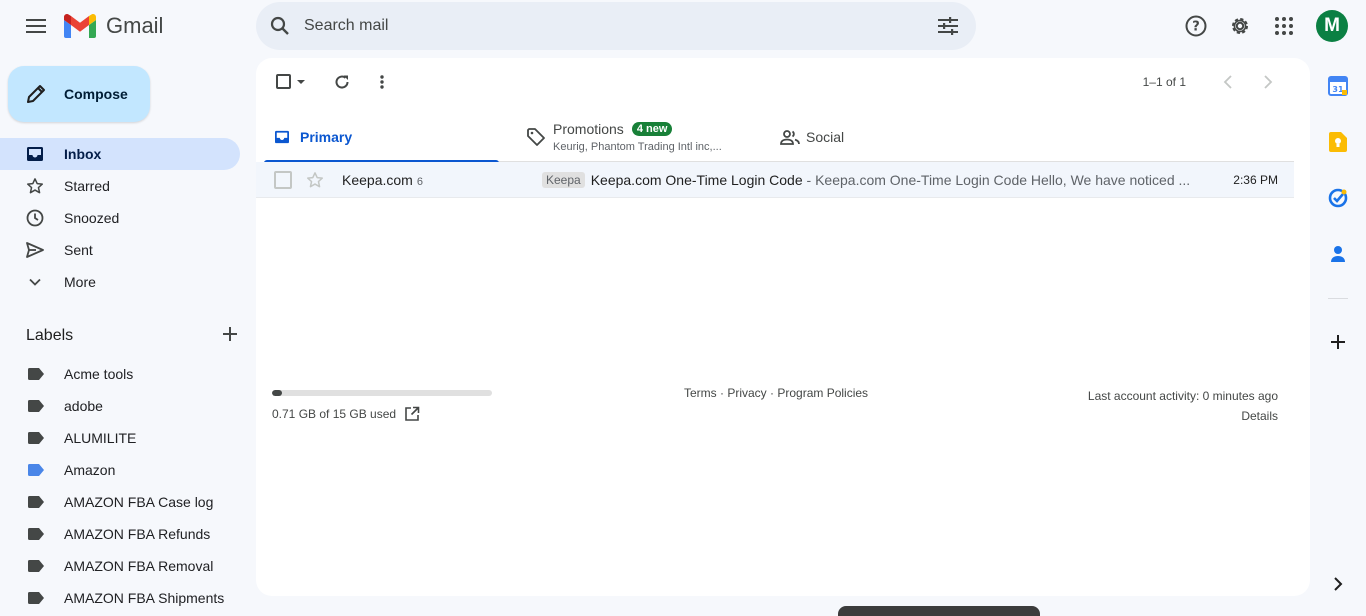  I want to click on apps-grid-icon, so click(1284, 26).